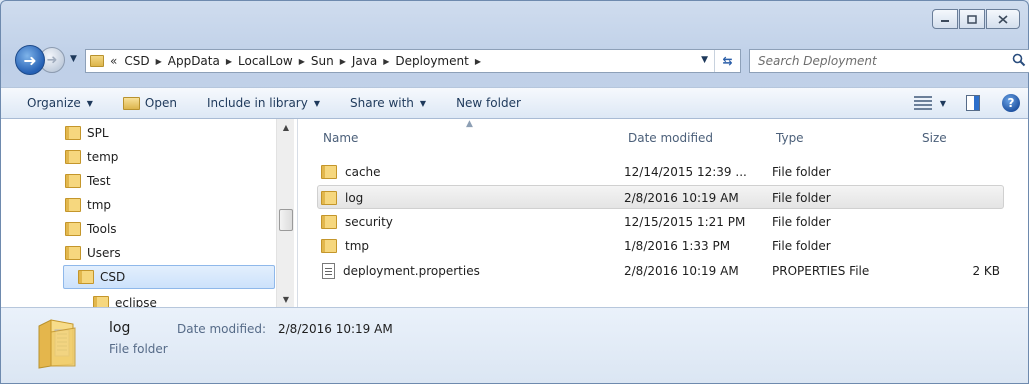 This screenshot has height=384, width=1029. I want to click on tree-item-users: Users, so click(165, 253).